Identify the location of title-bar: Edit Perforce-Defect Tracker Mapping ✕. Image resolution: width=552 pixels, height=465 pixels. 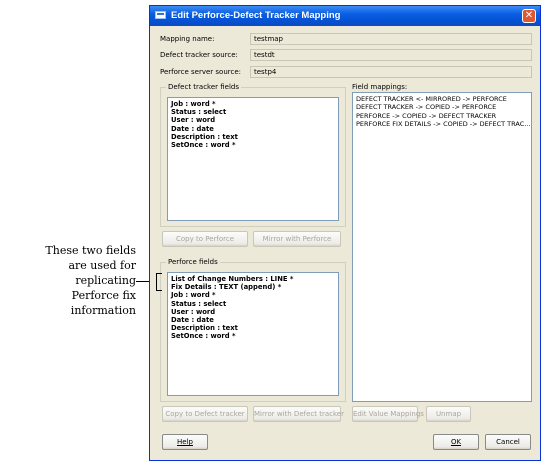
(345, 16).